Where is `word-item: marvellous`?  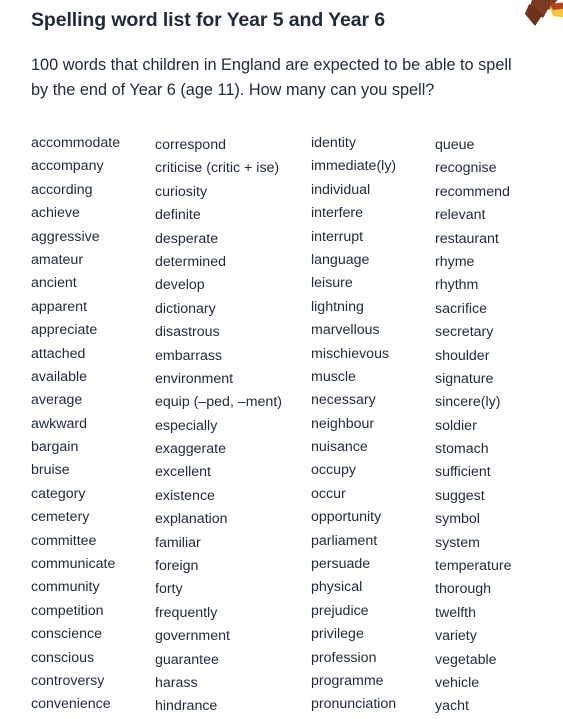 word-item: marvellous is located at coordinates (345, 330).